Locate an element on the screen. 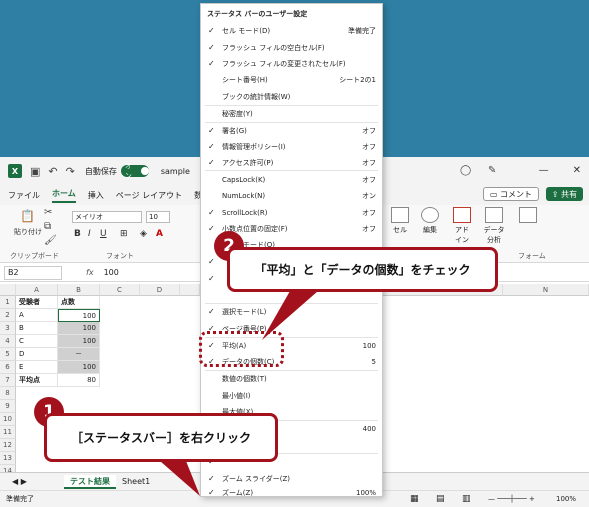 This screenshot has width=589, height=507. step1-pointer is located at coordinates (180, 478).